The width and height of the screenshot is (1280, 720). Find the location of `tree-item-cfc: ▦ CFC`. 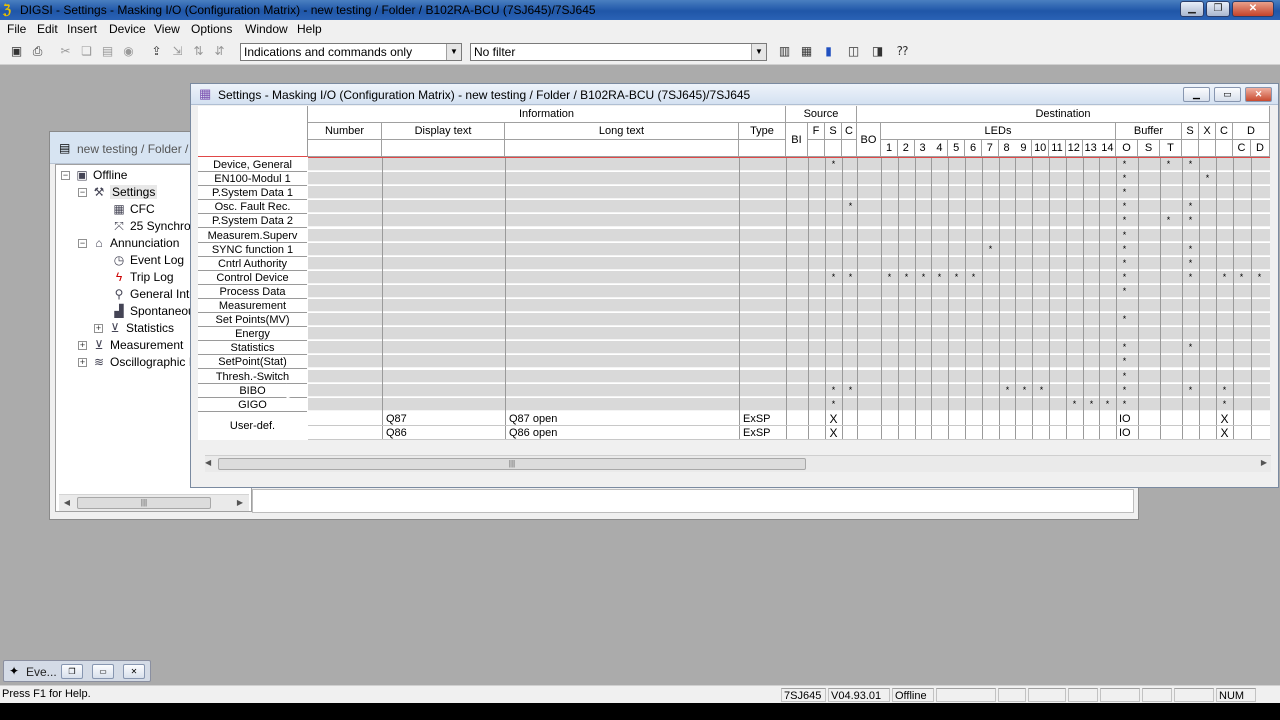

tree-item-cfc: ▦ CFC is located at coordinates (132, 209).